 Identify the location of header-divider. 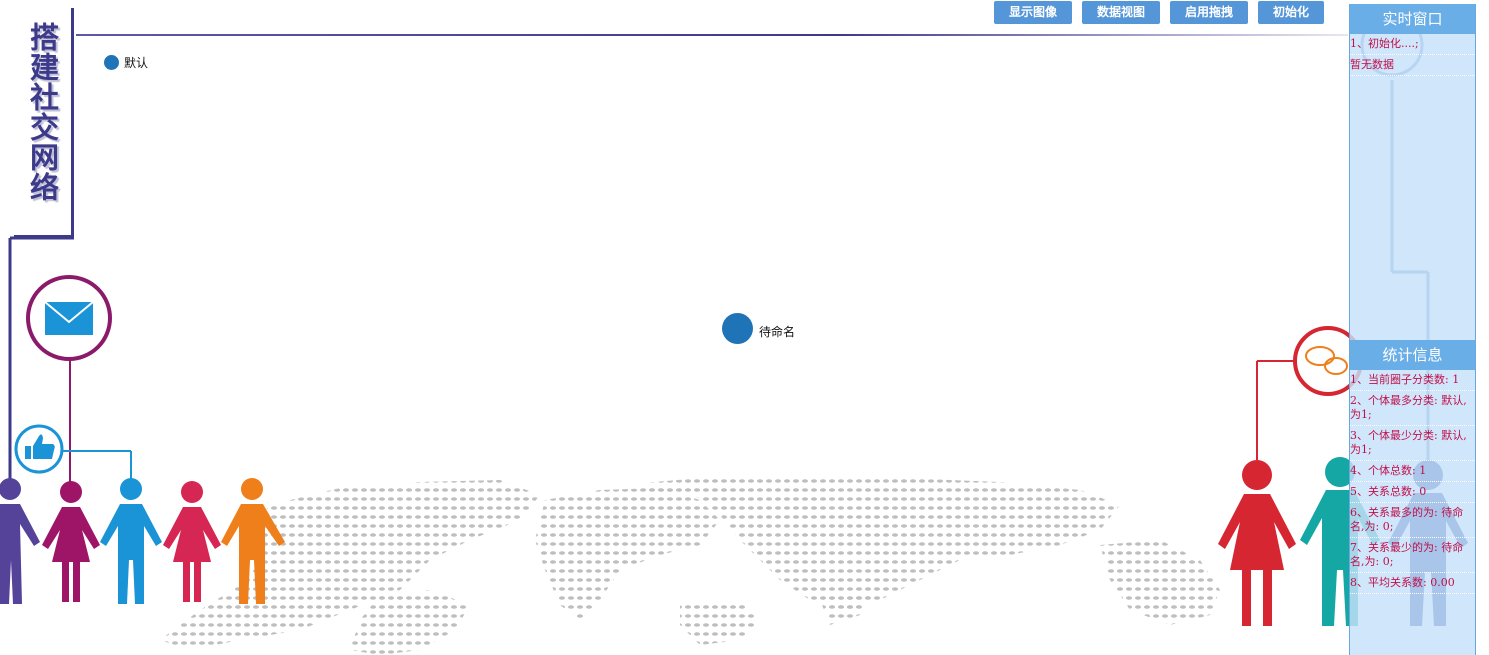
(712, 35).